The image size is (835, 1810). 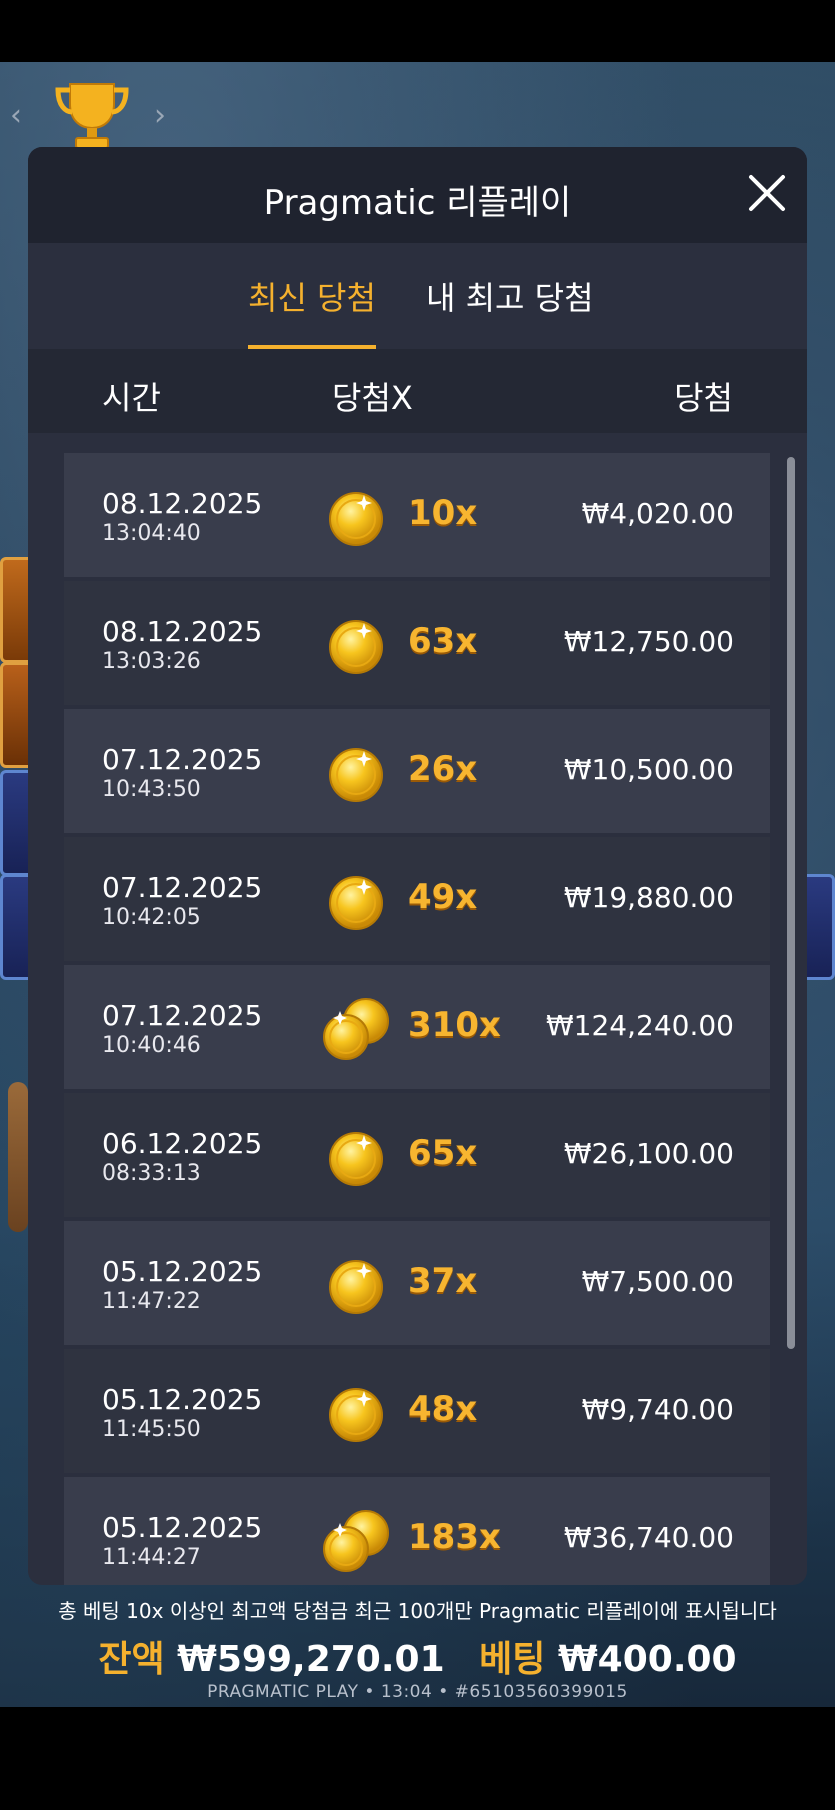 I want to click on balance-value: ₩599,270.01, so click(x=311, y=1659).